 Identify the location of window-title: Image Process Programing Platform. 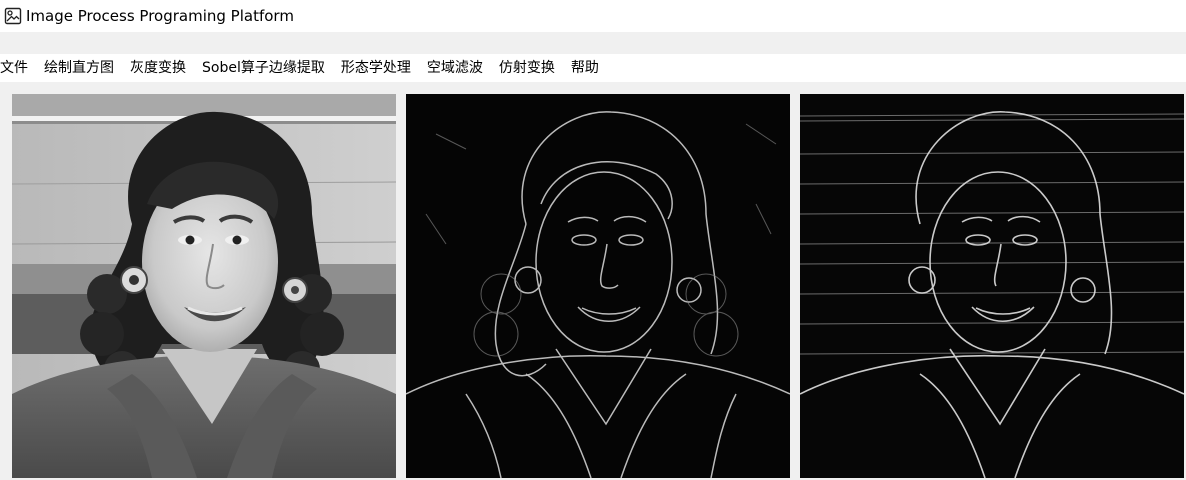
(160, 16).